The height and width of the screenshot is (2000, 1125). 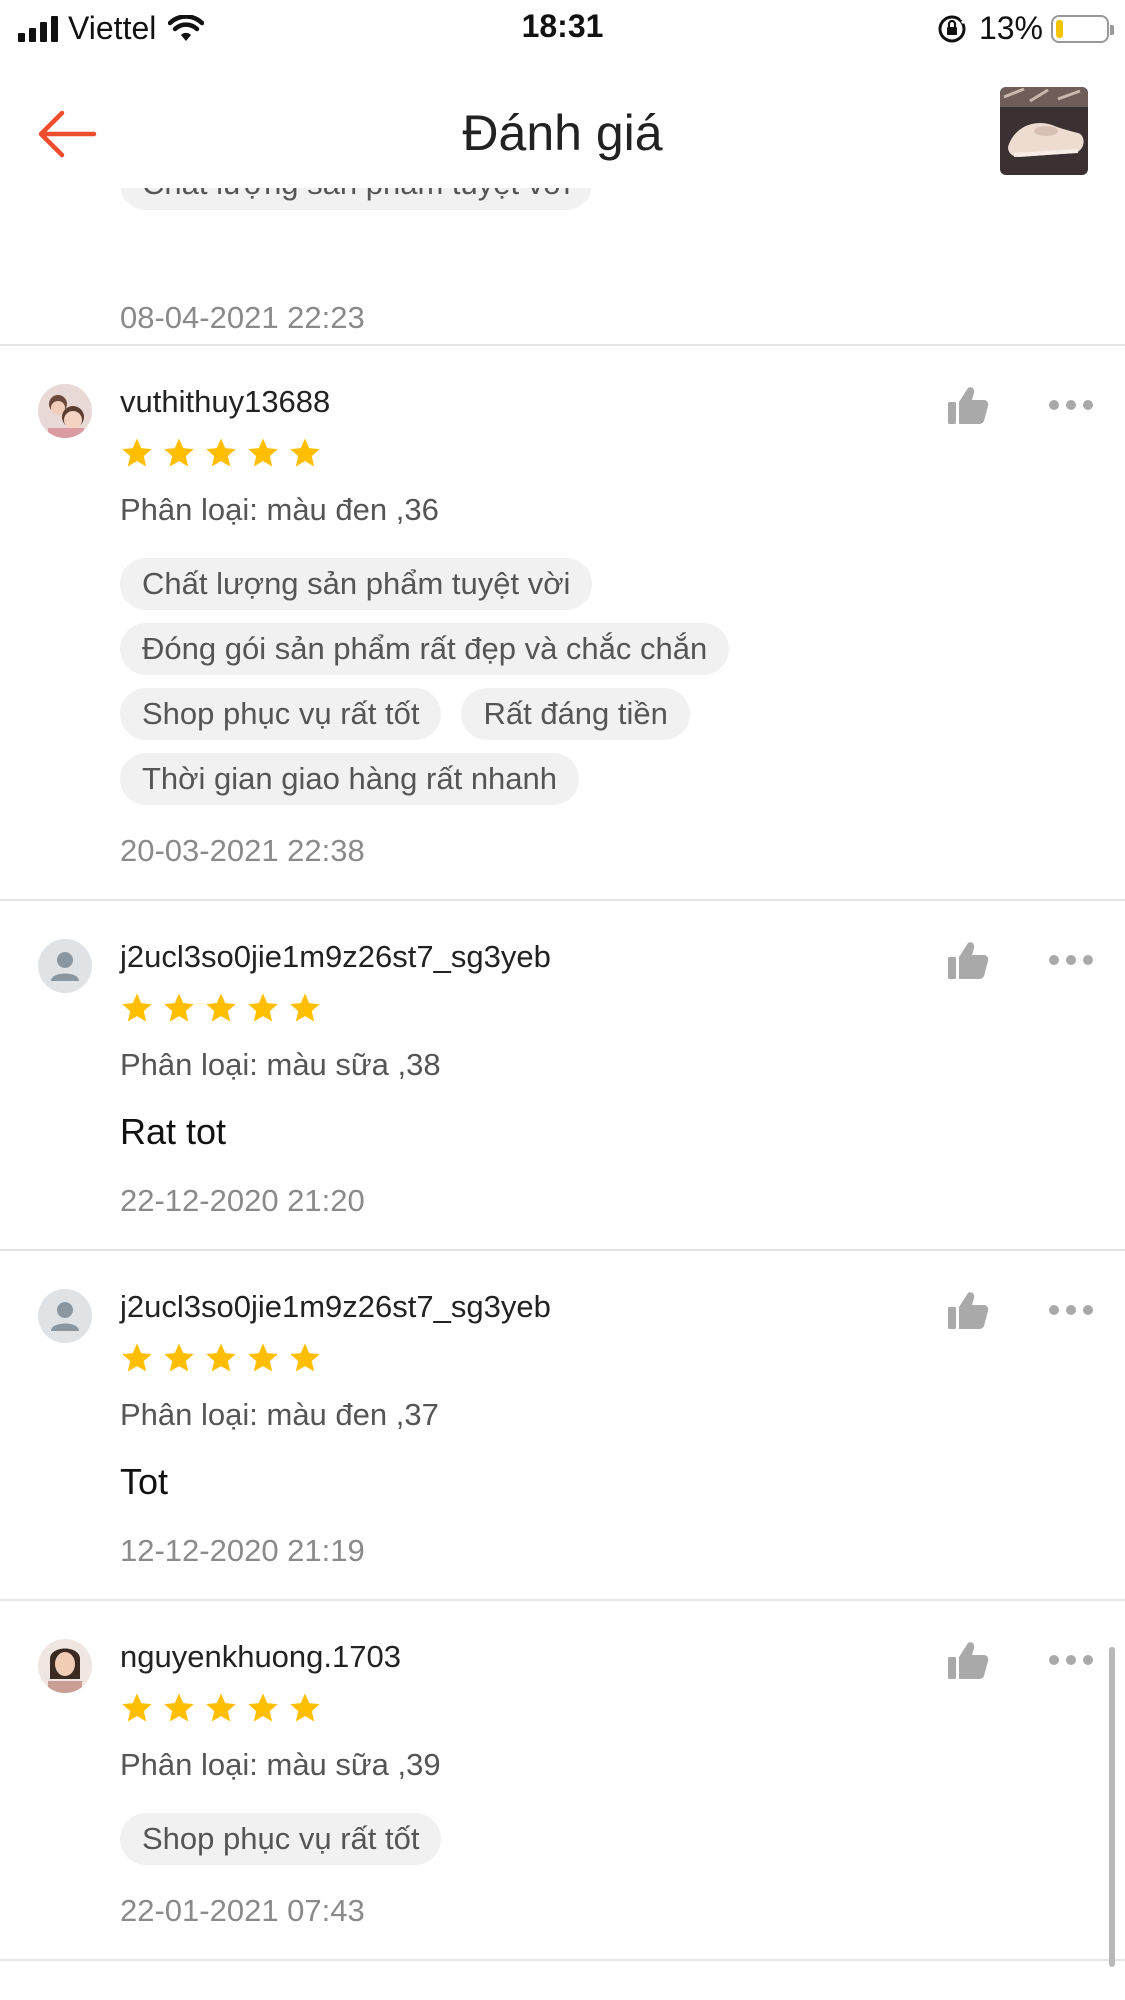 I want to click on review-date: 08-04-2021 22:23, so click(x=242, y=317).